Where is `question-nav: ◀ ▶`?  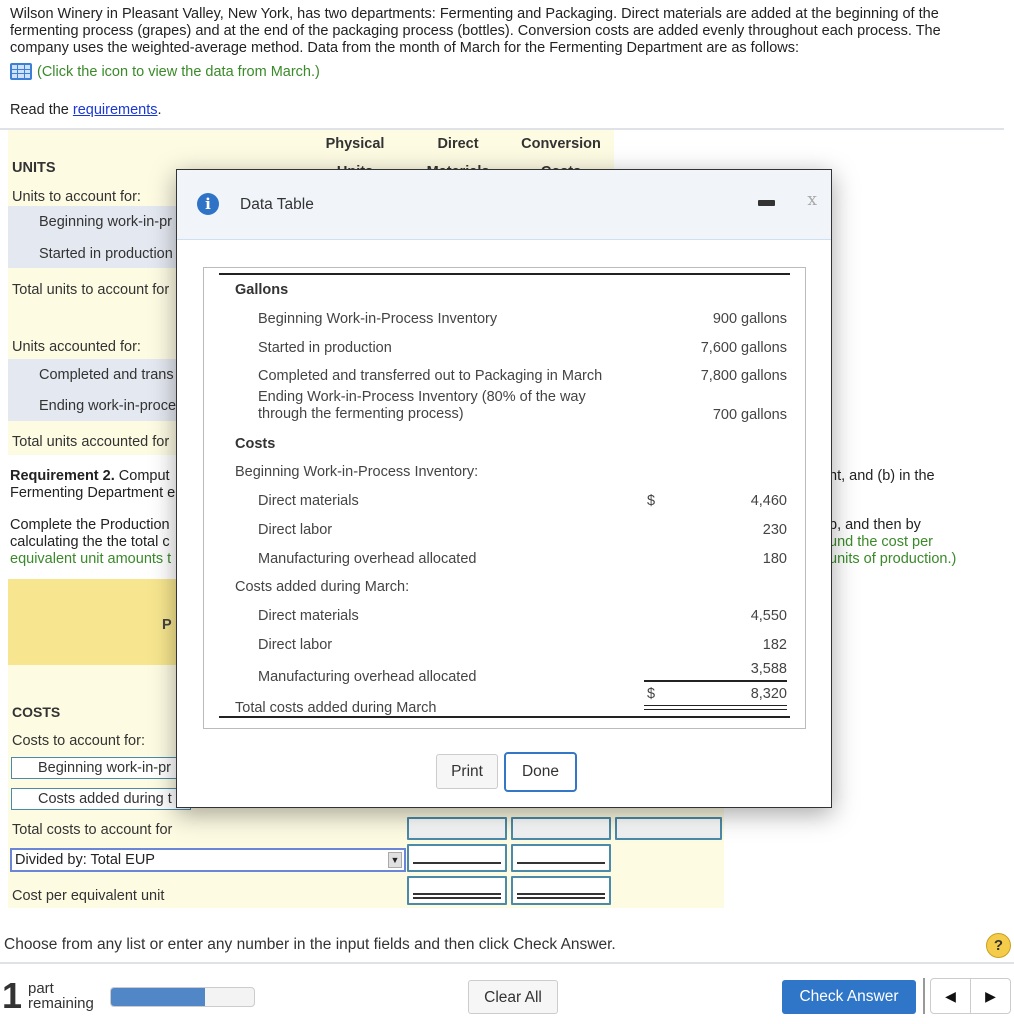 question-nav: ◀ ▶ is located at coordinates (970, 996).